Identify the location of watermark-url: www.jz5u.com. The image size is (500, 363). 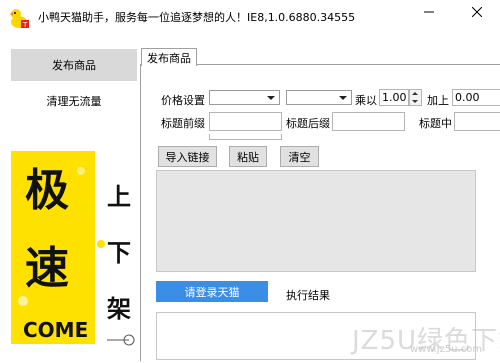
(446, 349).